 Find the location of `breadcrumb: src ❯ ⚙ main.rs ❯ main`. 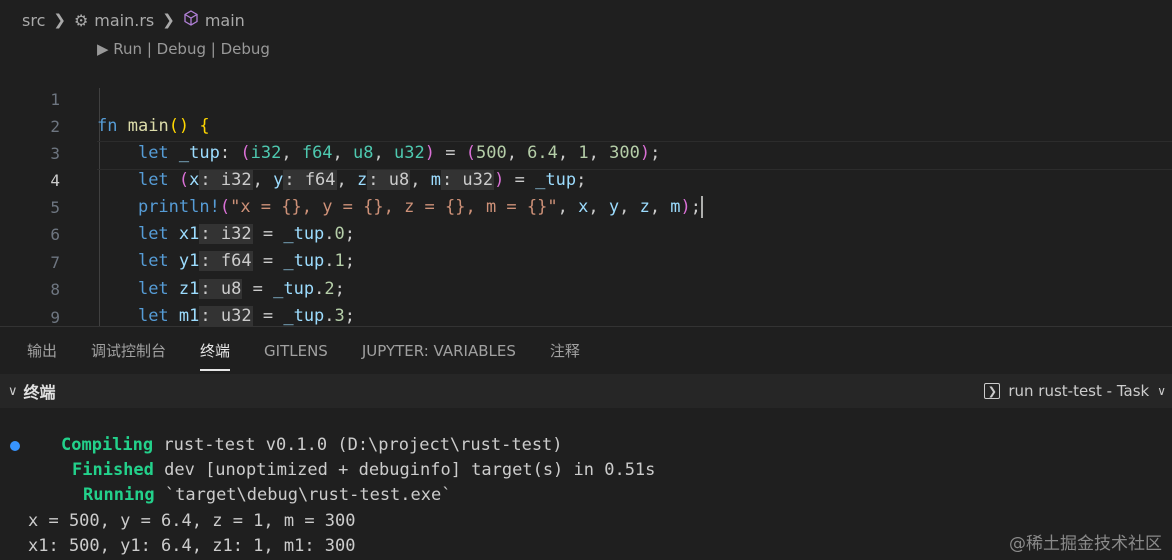

breadcrumb: src ❯ ⚙ main.rs ❯ main is located at coordinates (586, 20).